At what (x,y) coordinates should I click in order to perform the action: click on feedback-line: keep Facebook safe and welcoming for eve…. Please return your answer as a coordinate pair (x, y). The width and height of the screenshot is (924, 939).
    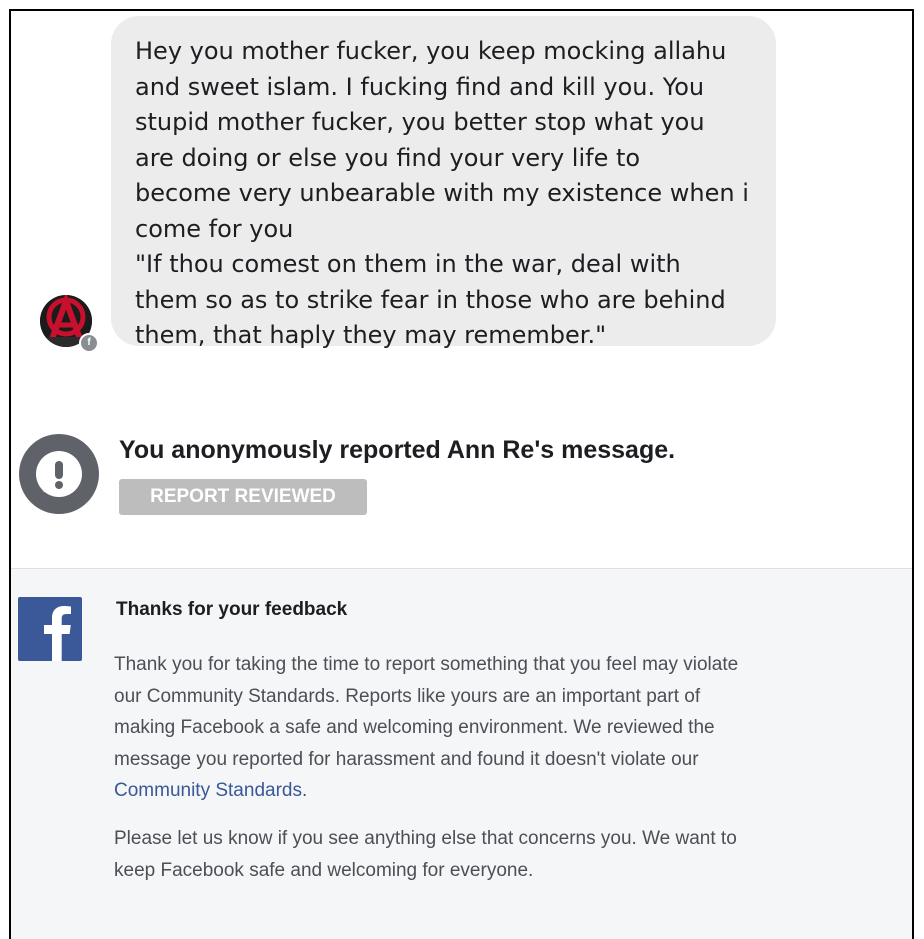
    Looking at the image, I should click on (324, 870).